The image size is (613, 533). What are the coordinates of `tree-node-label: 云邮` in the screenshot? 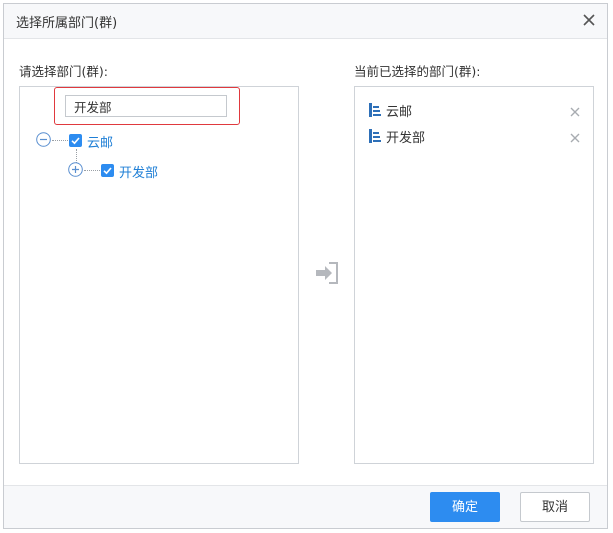 It's located at (100, 141).